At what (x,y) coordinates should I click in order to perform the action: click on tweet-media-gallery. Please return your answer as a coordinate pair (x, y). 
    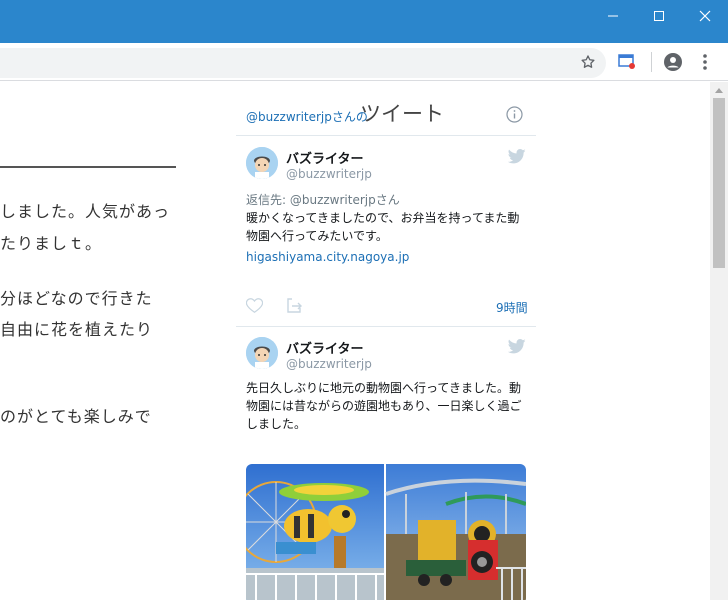
    Looking at the image, I should click on (386, 532).